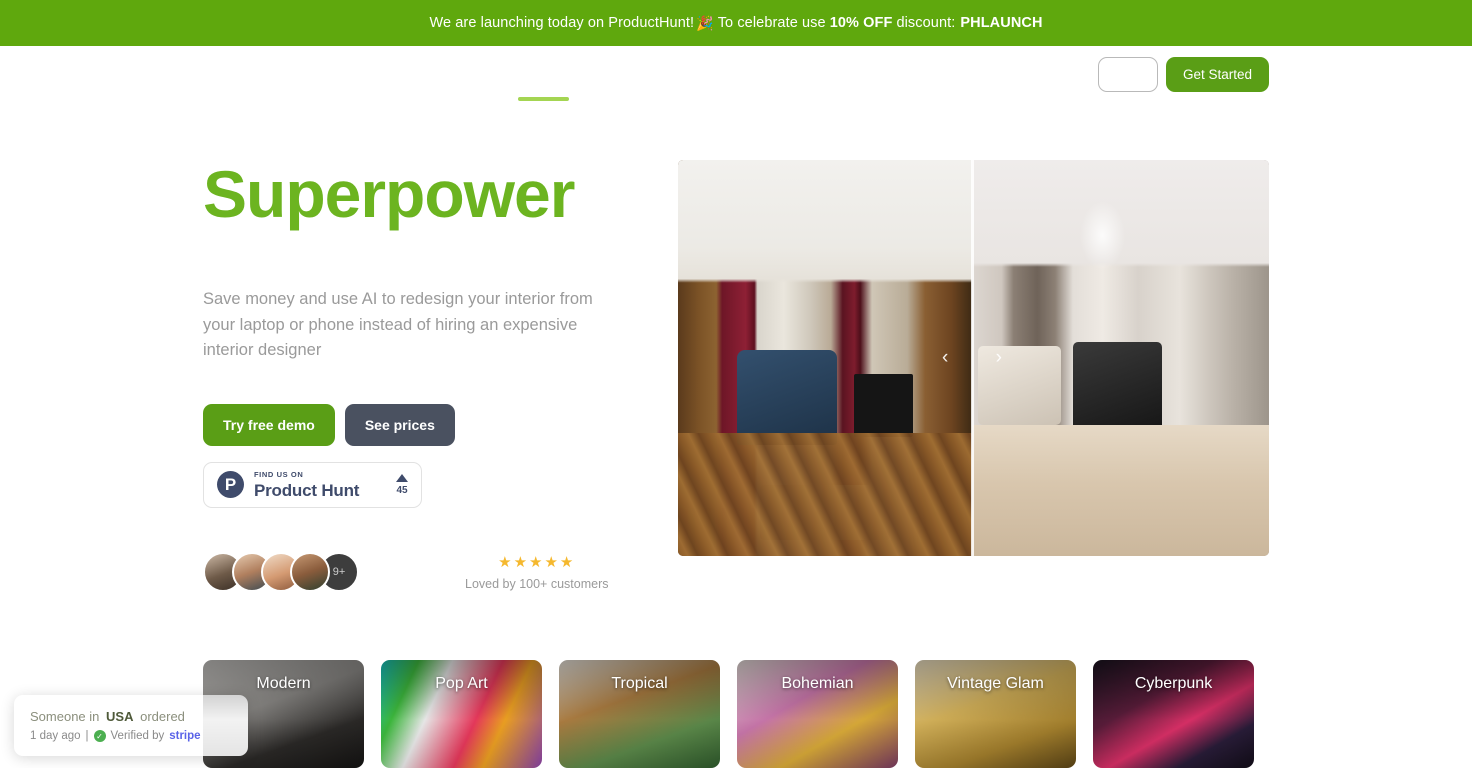 Image resolution: width=1472 pixels, height=768 pixels. What do you see at coordinates (817, 683) in the screenshot?
I see `style-card-label: Bohemian` at bounding box center [817, 683].